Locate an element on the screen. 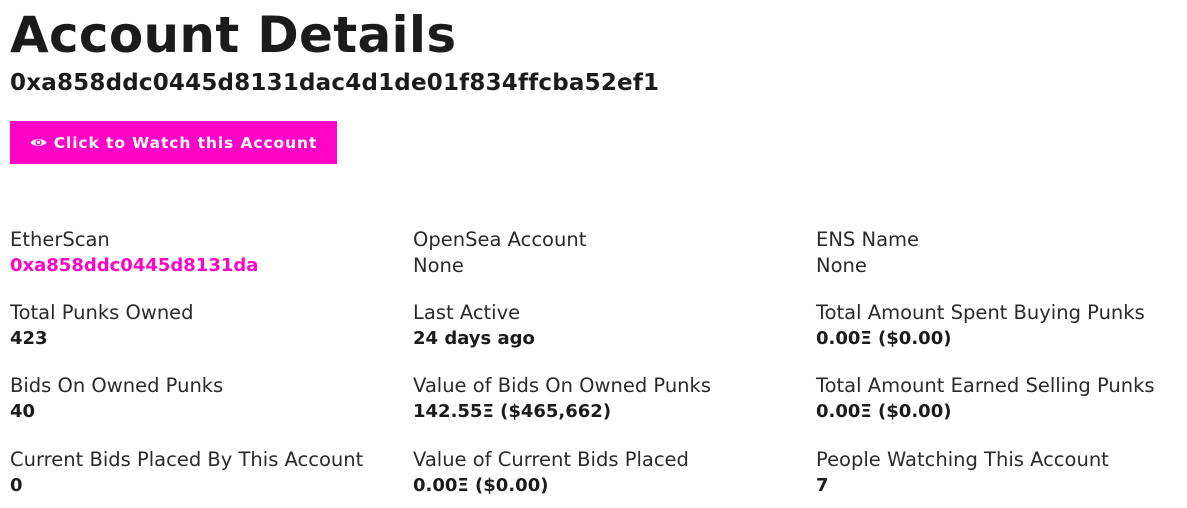 Image resolution: width=1187 pixels, height=508 pixels. total-spent-label: Total Amount Spent Buying Punks is located at coordinates (980, 312).